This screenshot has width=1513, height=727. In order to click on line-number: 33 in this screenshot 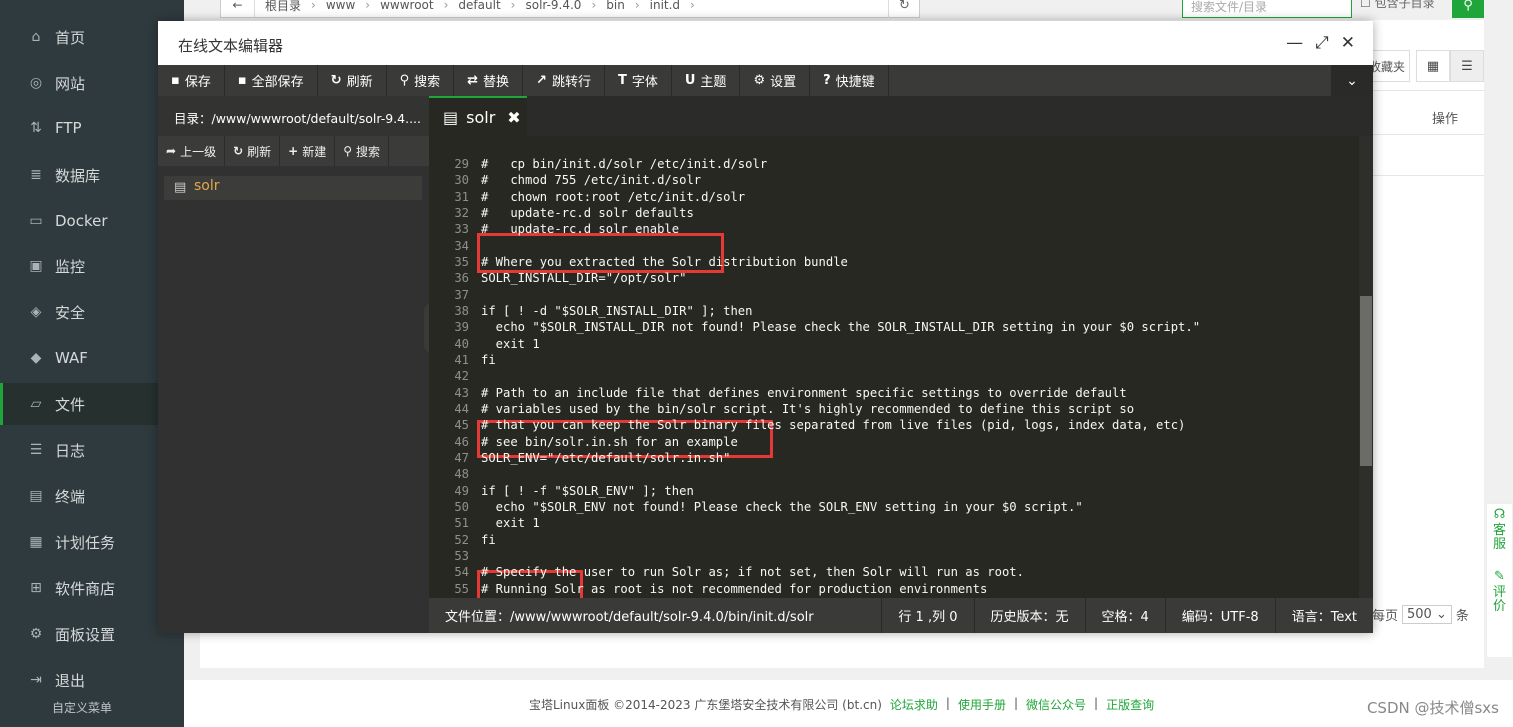, I will do `click(461, 229)`.